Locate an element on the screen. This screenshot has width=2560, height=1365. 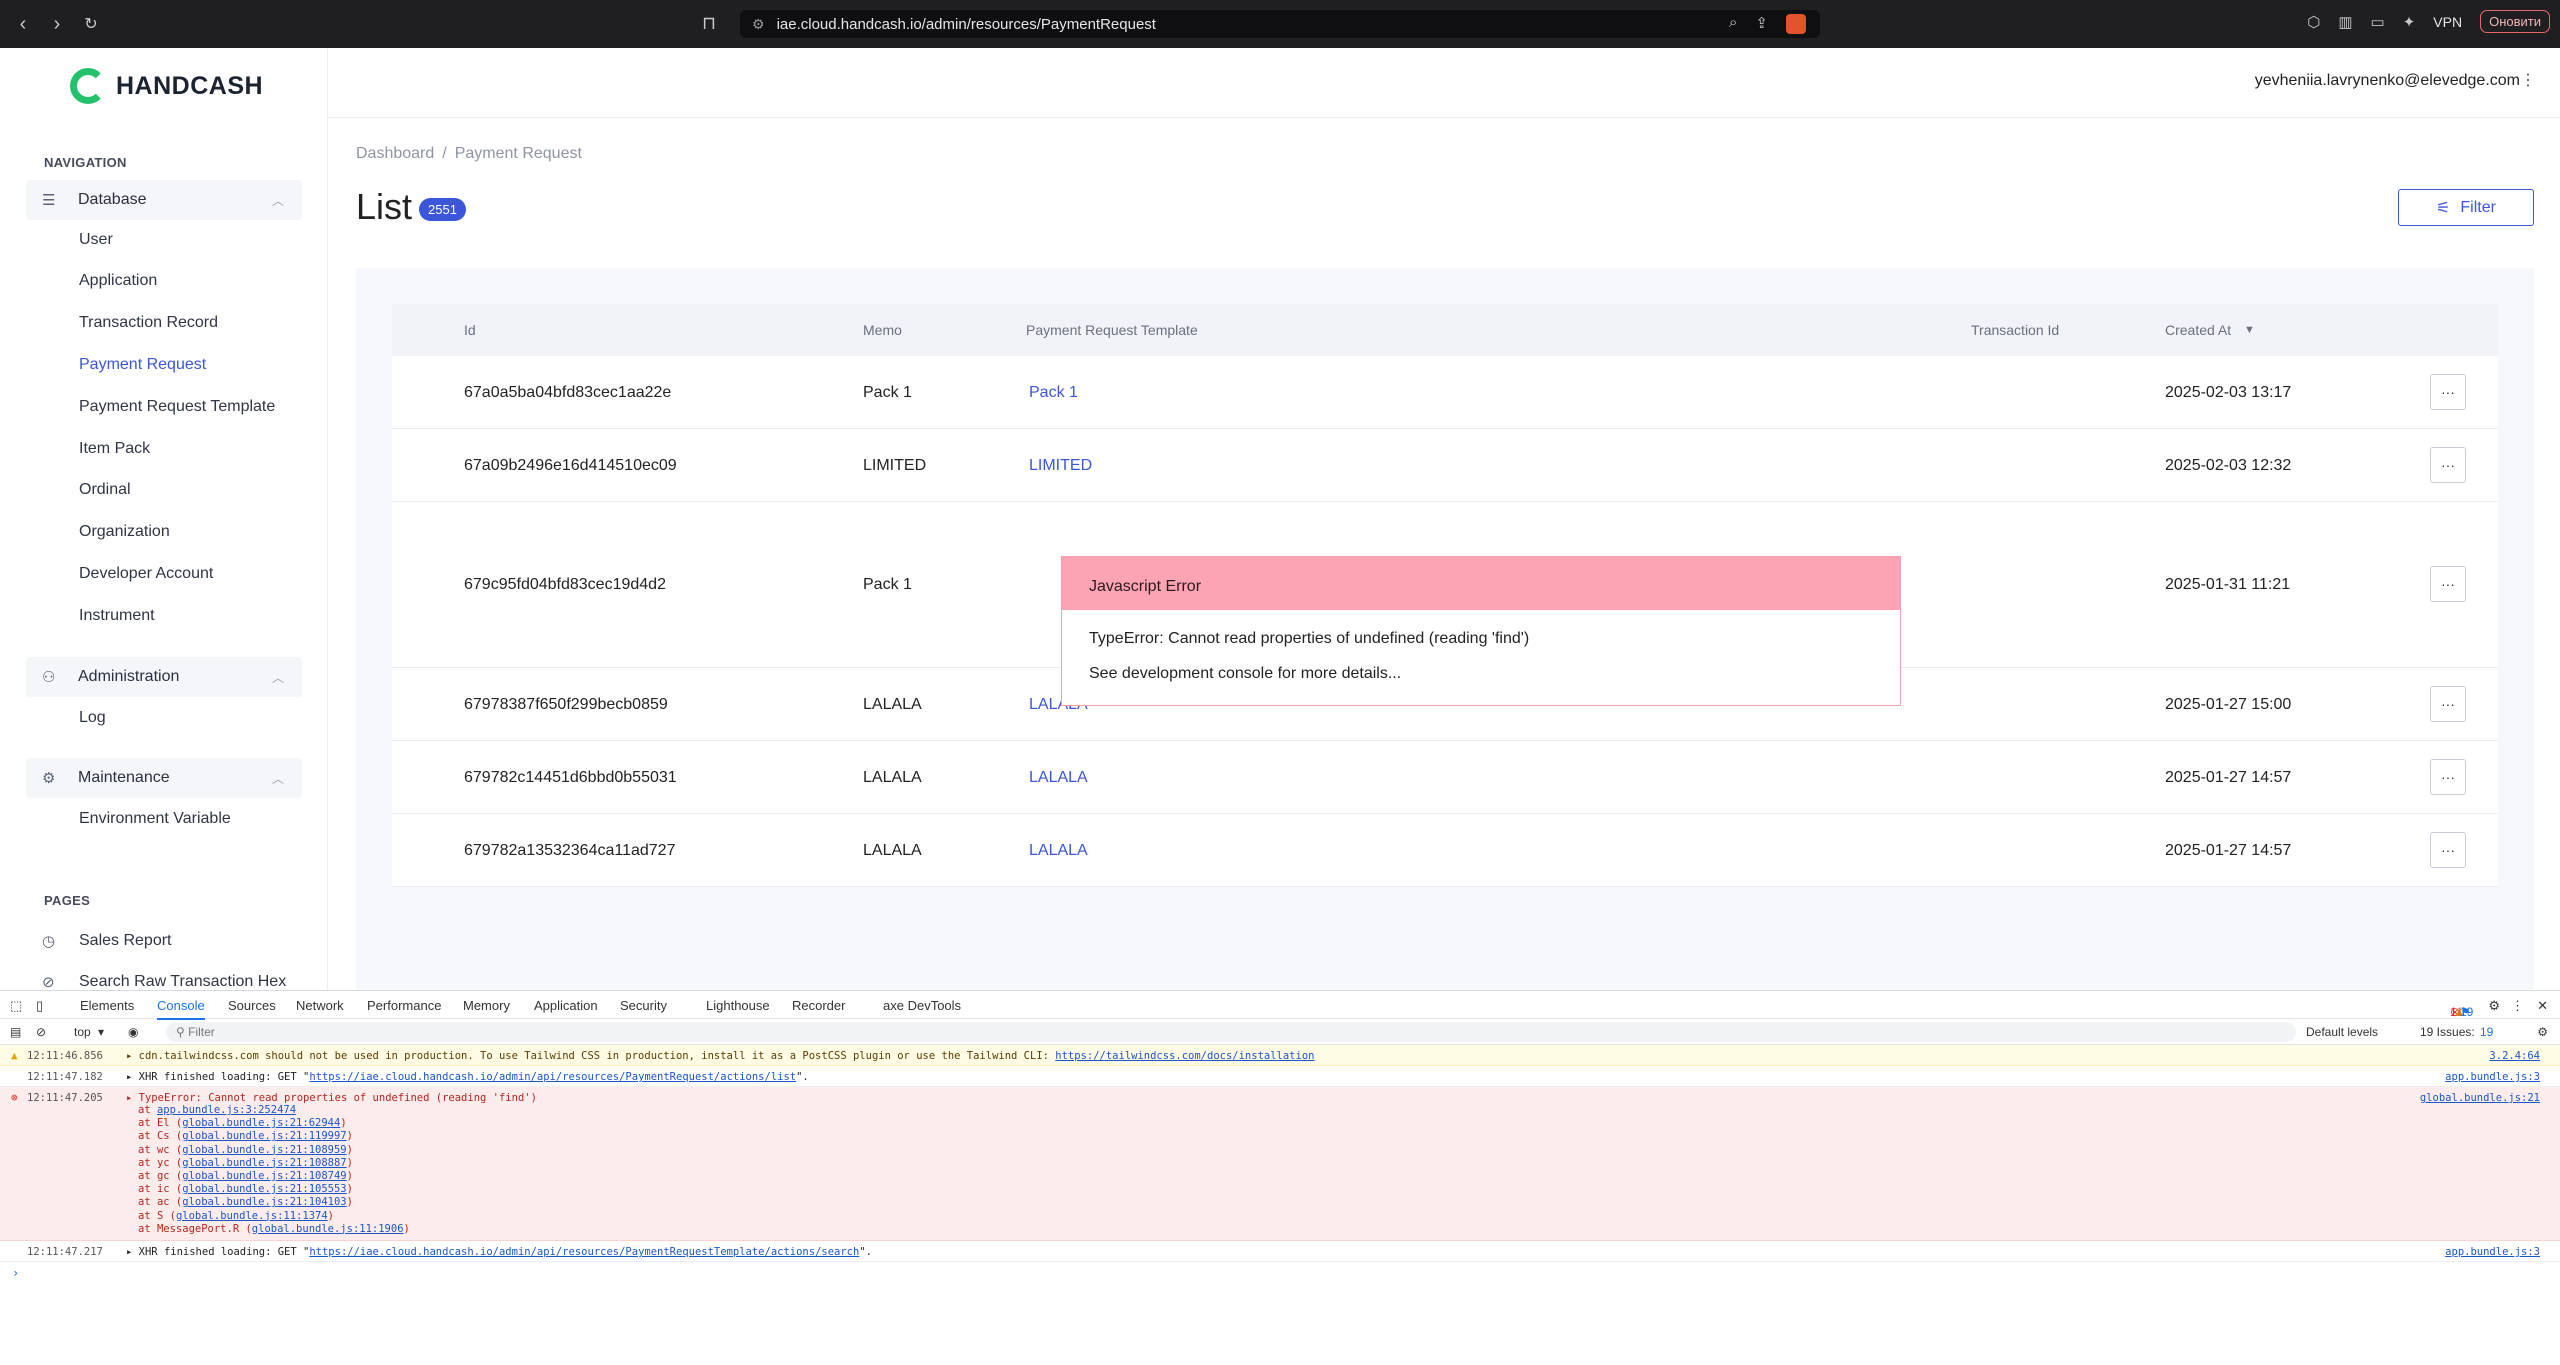
cell-id: 67978387f650f299becb0859 is located at coordinates (566, 705).